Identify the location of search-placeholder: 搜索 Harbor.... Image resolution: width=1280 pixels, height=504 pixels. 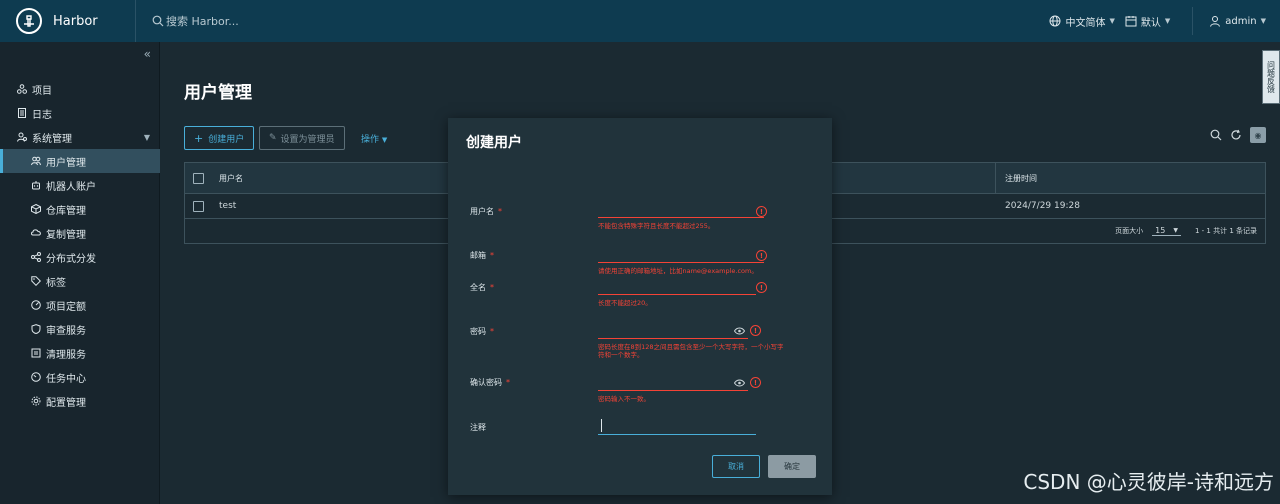
(202, 21).